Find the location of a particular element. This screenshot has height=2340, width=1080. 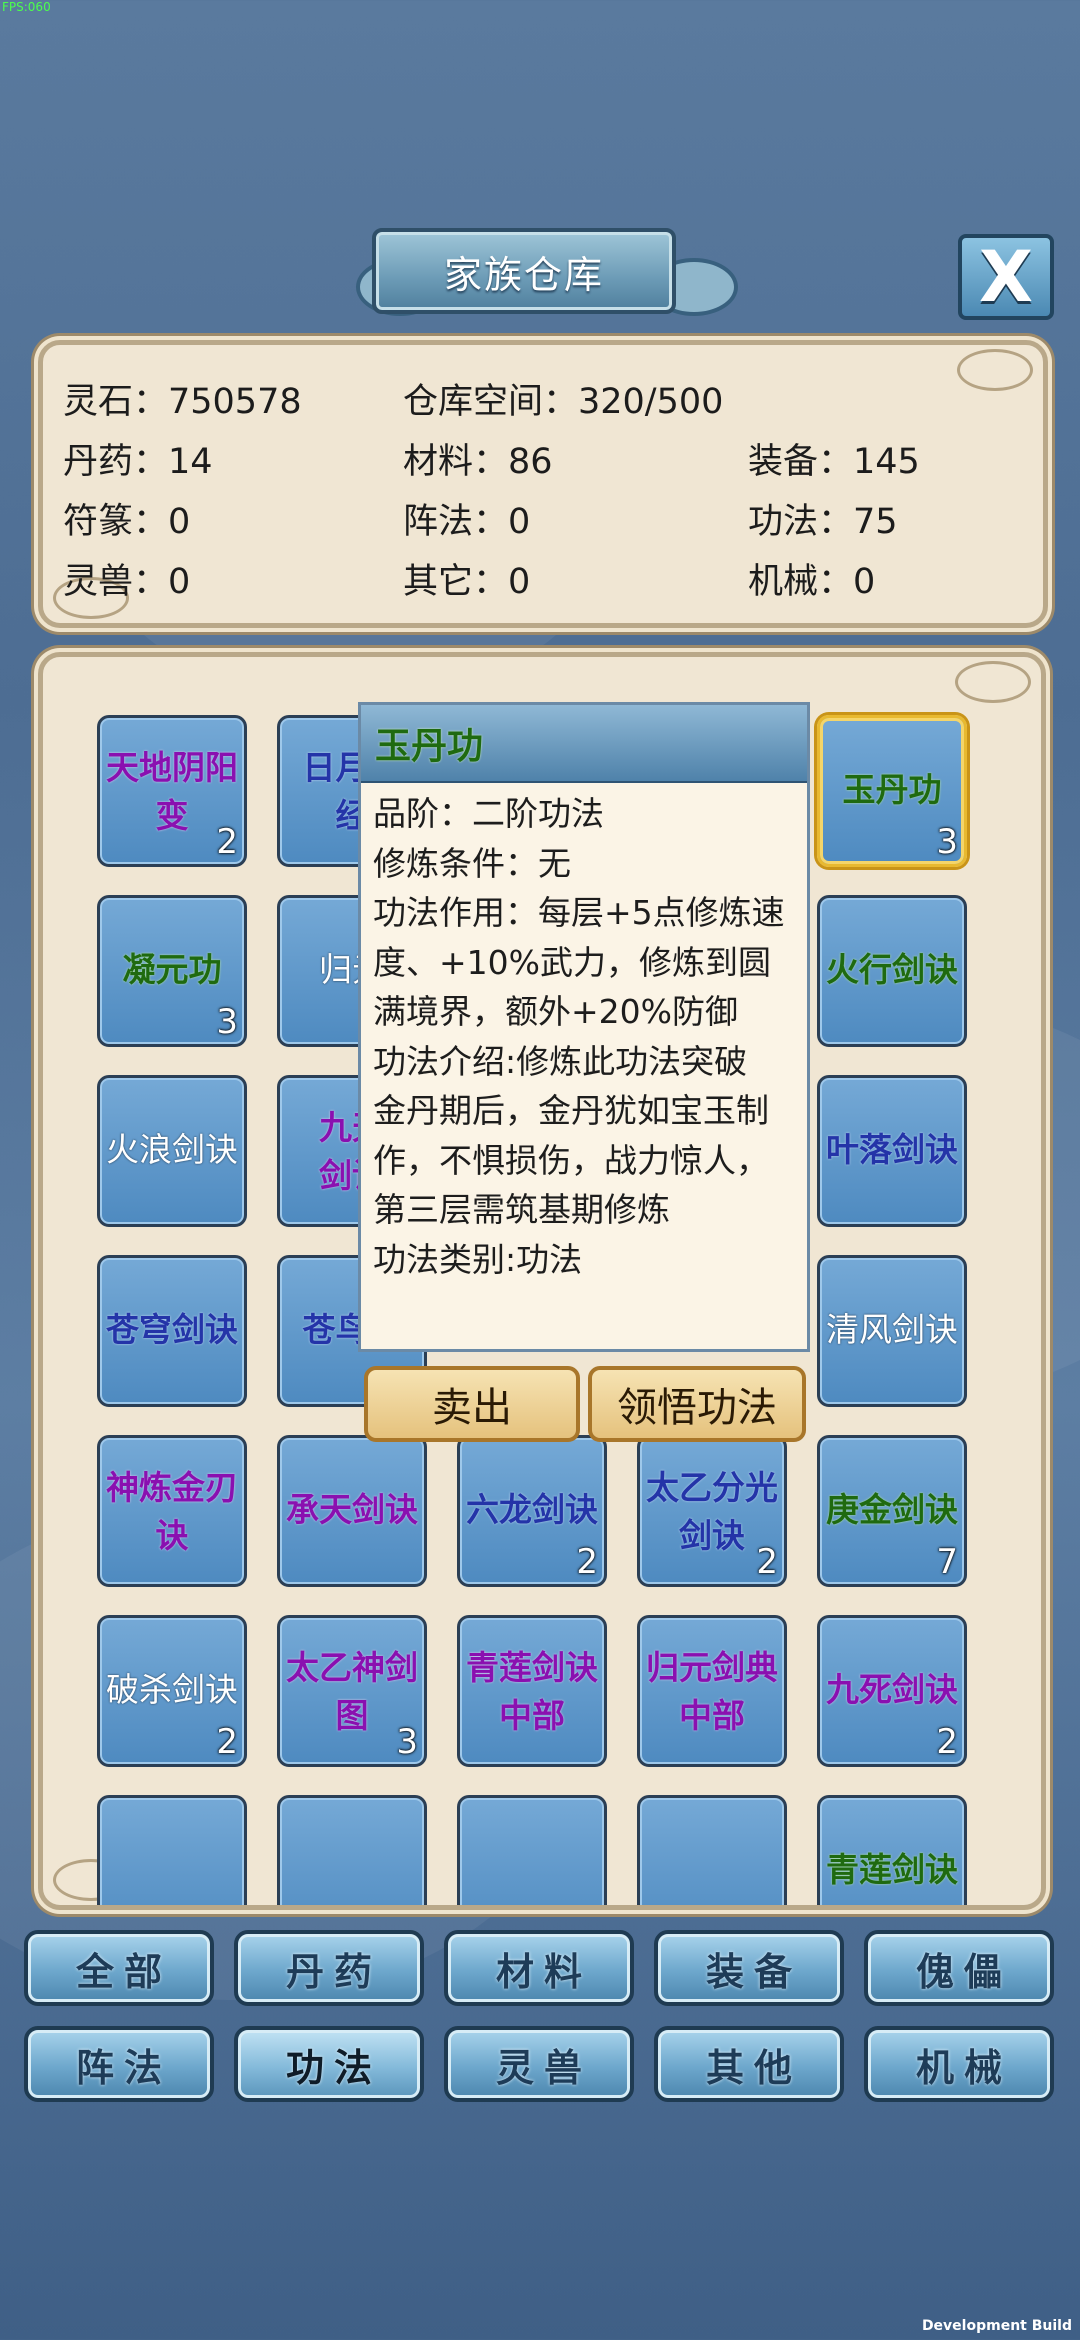

item-name: 苍穹剑诀 is located at coordinates (172, 1330).